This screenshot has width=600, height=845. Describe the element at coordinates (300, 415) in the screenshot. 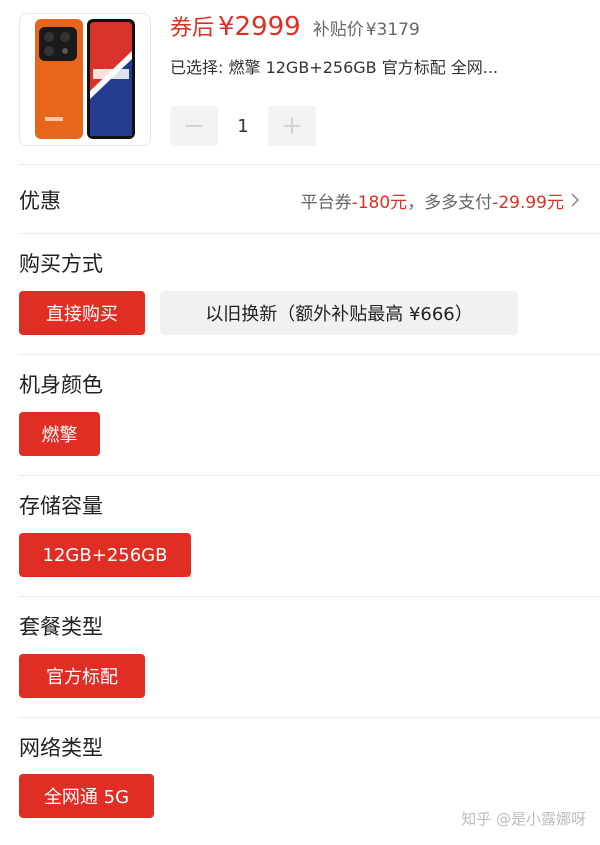

I see `color-section: 机身颜色 燃擎` at that location.